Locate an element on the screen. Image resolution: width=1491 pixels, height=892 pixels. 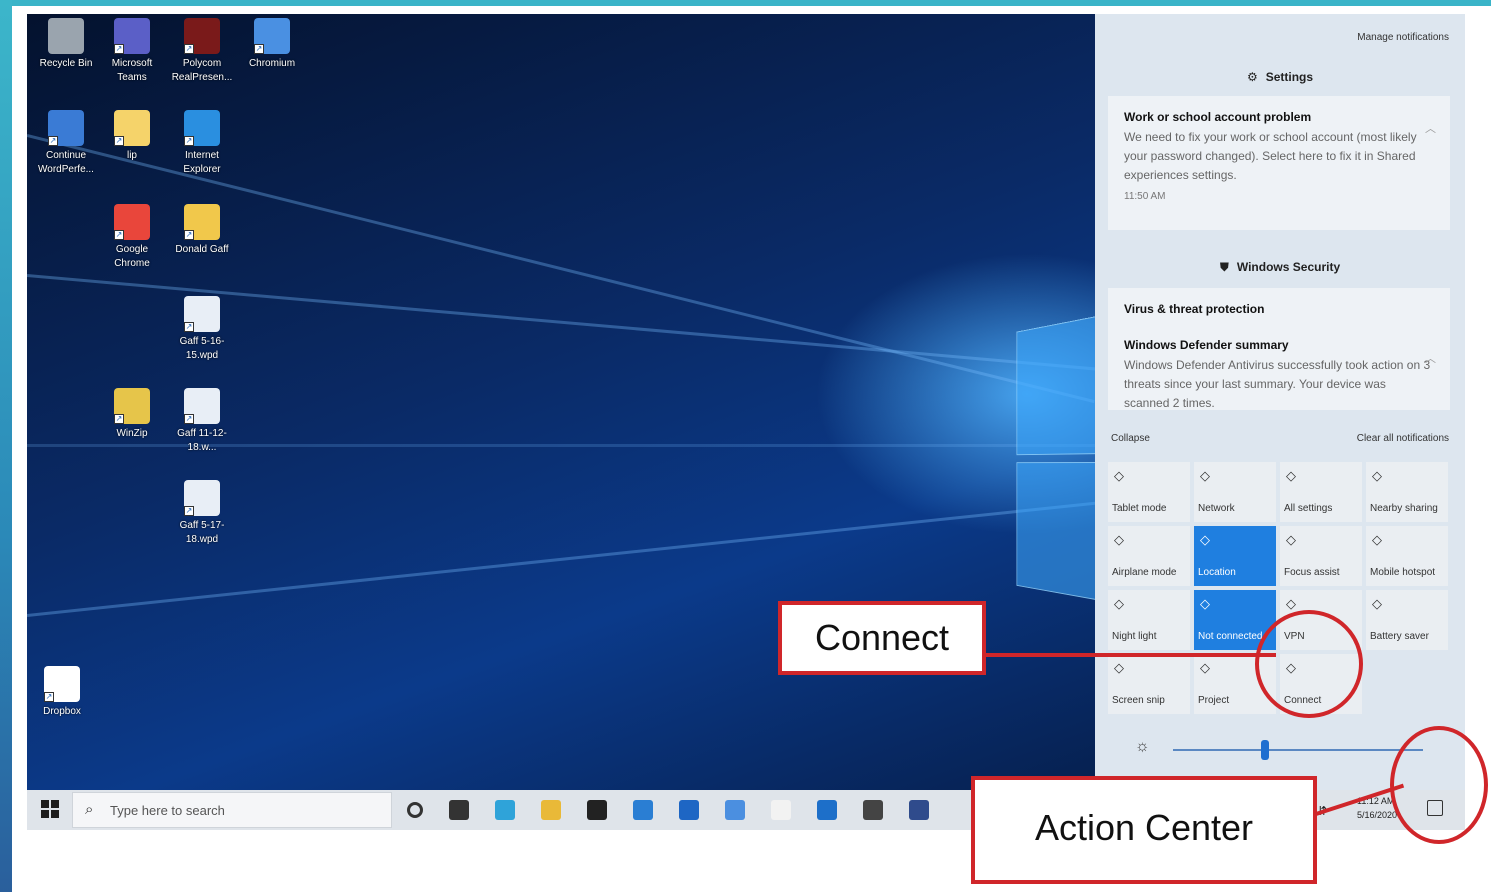
quick-action-label: Mobile hotspot is located at coordinates (1403, 572).